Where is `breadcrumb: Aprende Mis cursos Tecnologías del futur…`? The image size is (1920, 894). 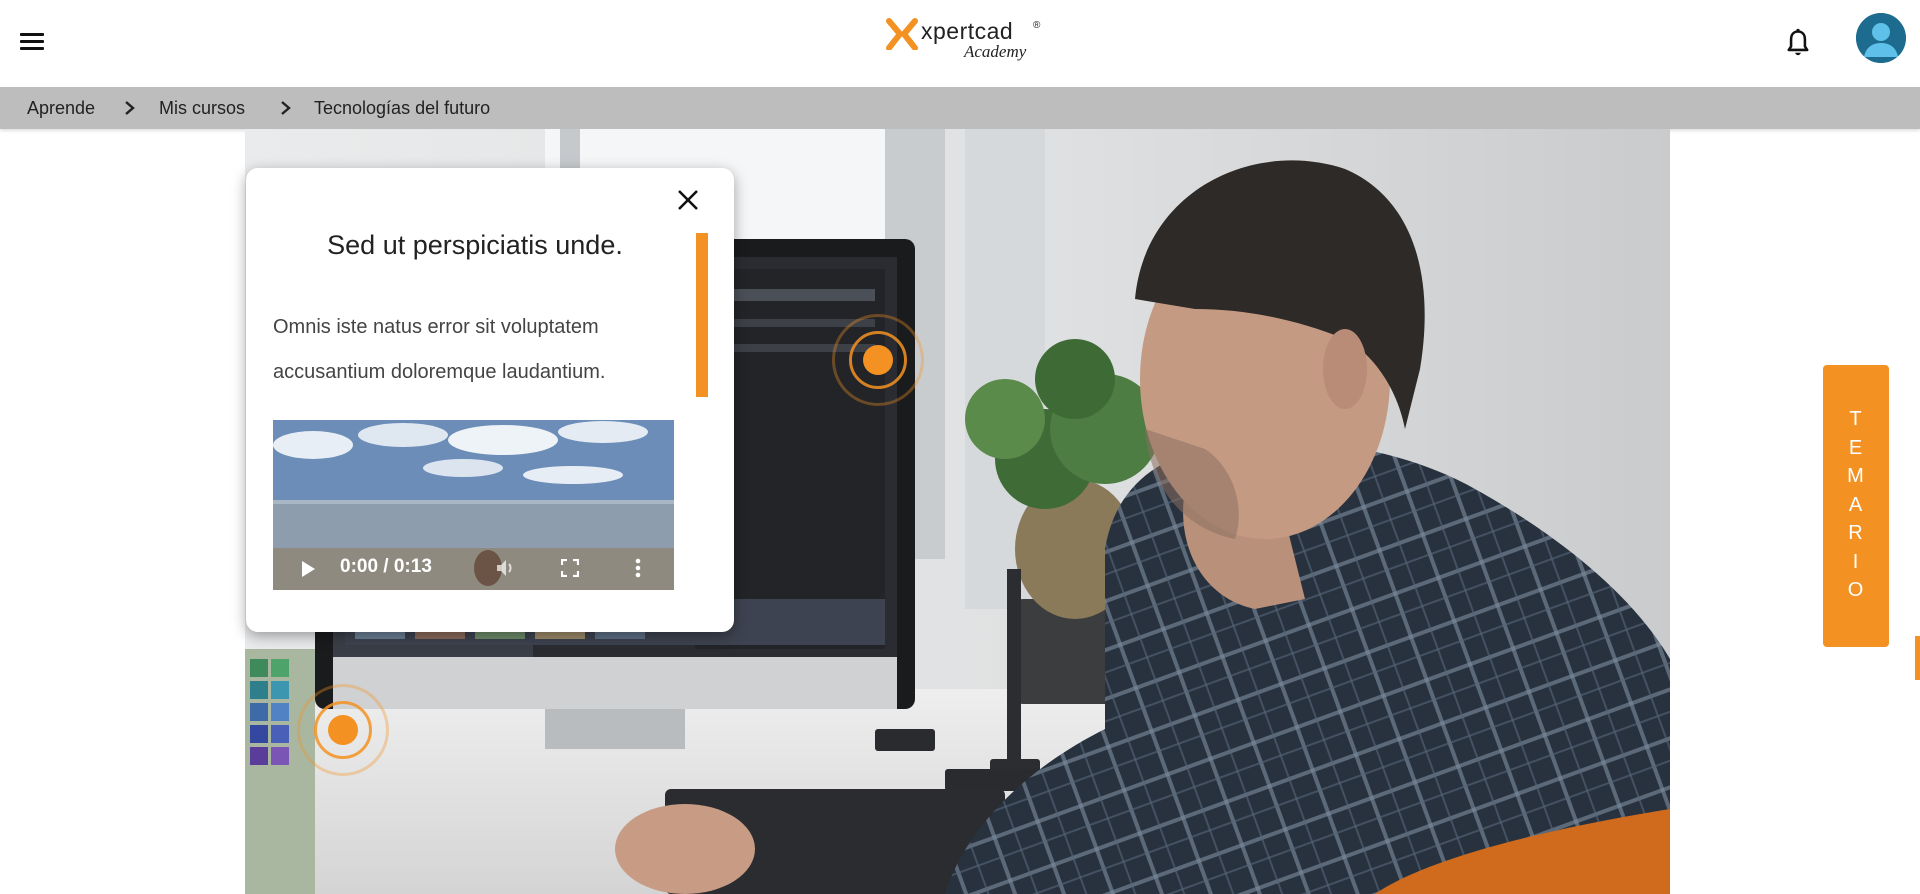
breadcrumb: Aprende Mis cursos Tecnologías del futur… is located at coordinates (960, 108).